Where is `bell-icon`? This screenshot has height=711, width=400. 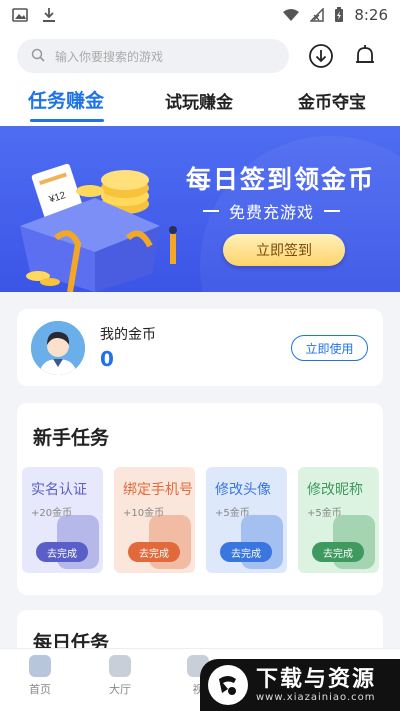
bell-icon is located at coordinates (365, 54).